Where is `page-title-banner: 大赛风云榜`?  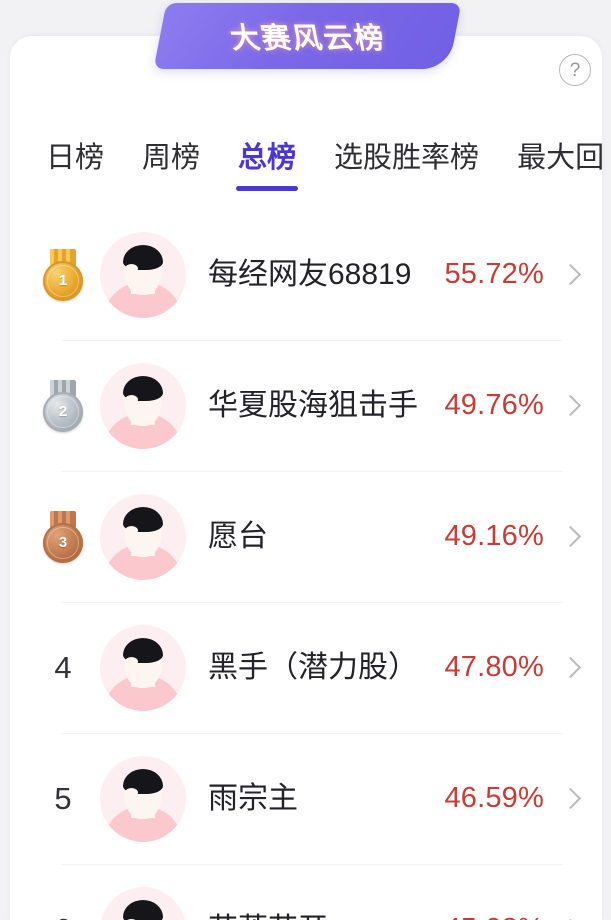 page-title-banner: 大赛风云榜 is located at coordinates (307, 36).